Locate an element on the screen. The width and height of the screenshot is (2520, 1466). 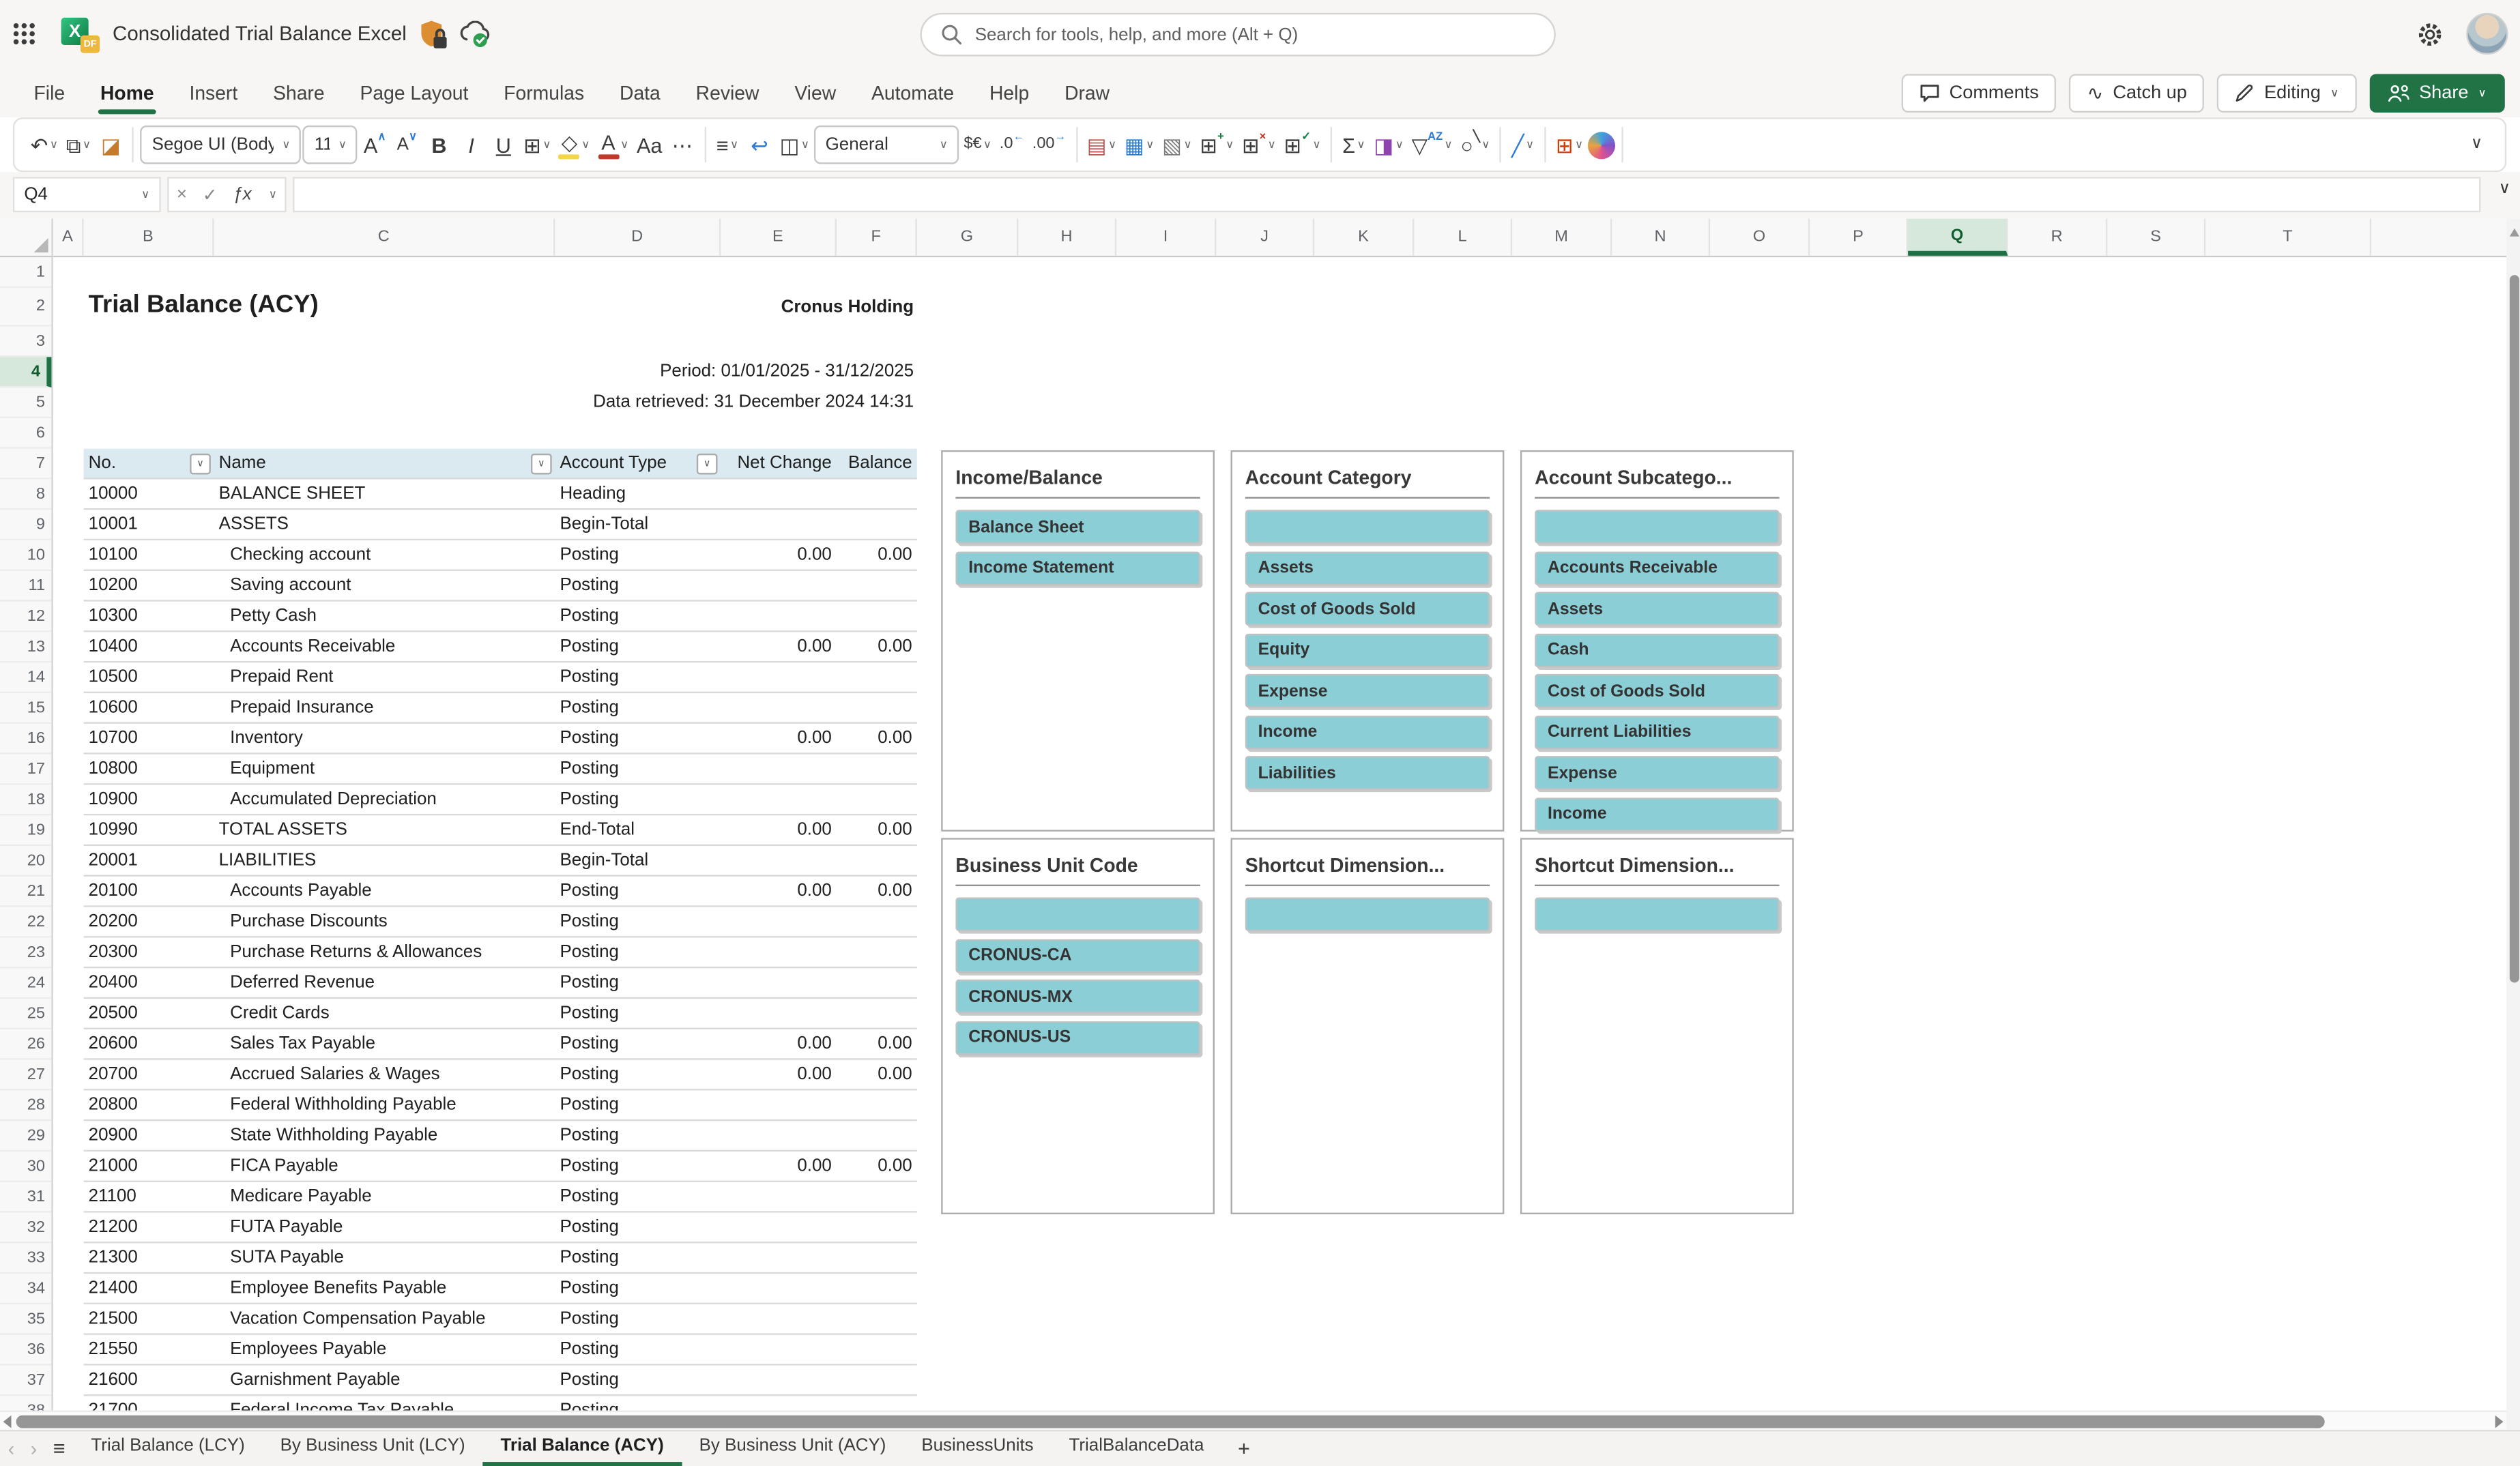
column-header-e: E is located at coordinates (779, 237).